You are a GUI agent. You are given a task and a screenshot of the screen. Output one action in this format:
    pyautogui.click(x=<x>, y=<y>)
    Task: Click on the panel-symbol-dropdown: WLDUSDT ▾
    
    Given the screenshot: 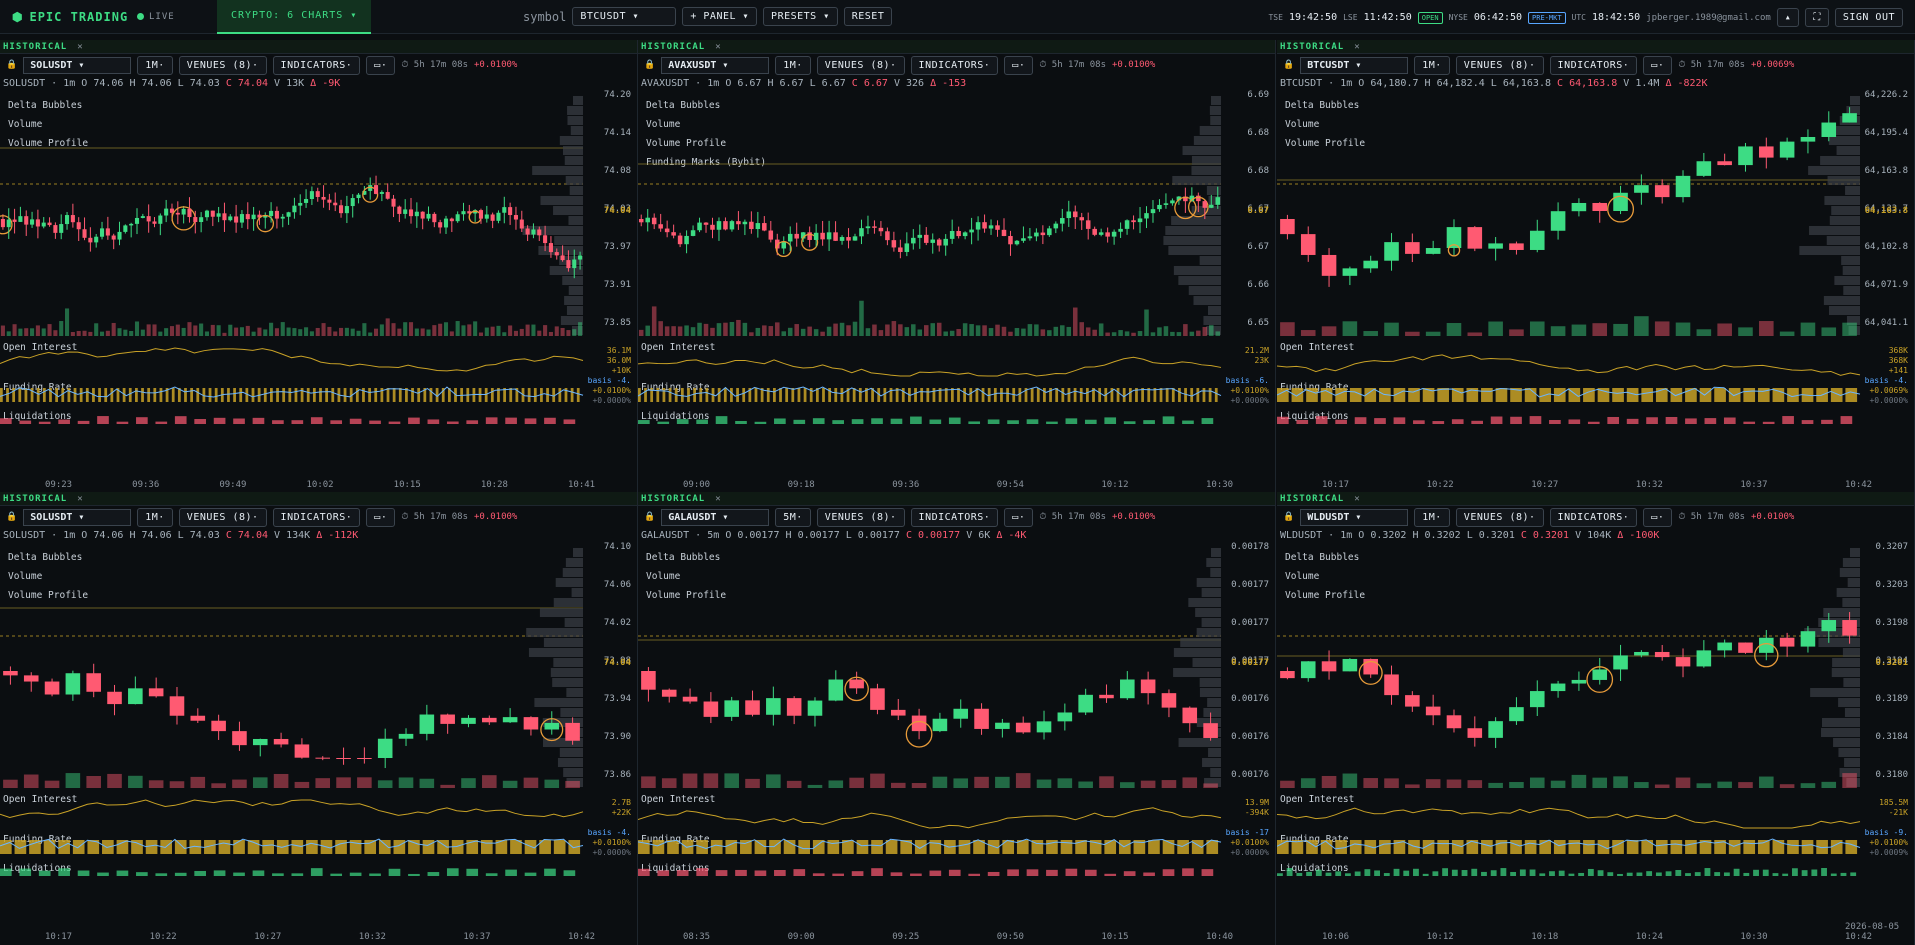 What is the action you would take?
    pyautogui.click(x=1354, y=517)
    